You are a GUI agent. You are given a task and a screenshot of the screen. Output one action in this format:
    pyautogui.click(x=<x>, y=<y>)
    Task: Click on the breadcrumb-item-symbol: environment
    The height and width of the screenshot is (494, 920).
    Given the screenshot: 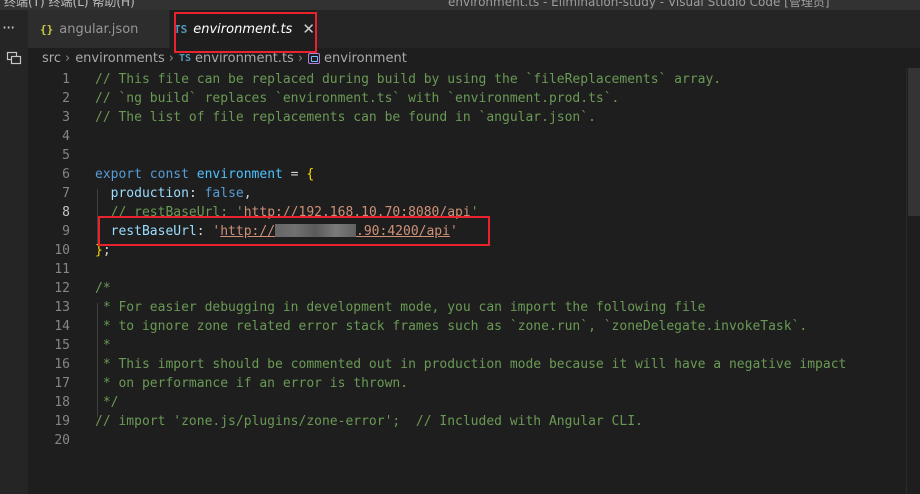 What is the action you would take?
    pyautogui.click(x=365, y=58)
    